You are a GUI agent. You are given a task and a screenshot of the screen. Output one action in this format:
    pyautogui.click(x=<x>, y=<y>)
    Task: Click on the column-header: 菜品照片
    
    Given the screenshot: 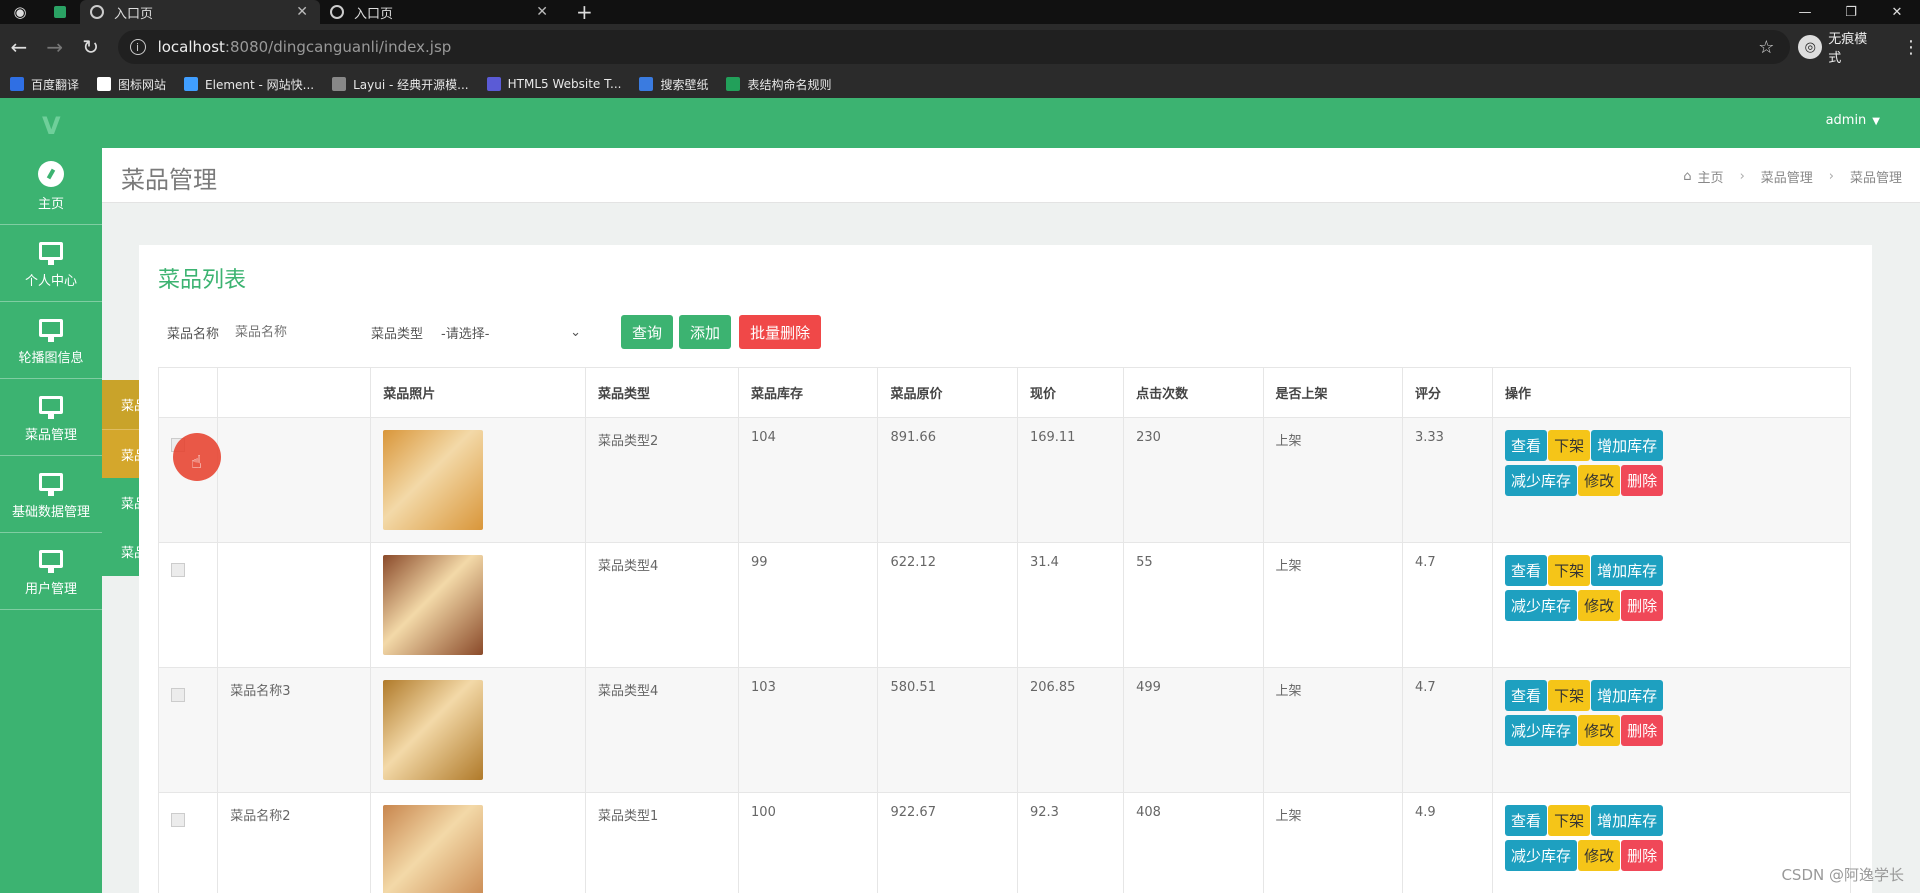 What is the action you would take?
    pyautogui.click(x=478, y=392)
    